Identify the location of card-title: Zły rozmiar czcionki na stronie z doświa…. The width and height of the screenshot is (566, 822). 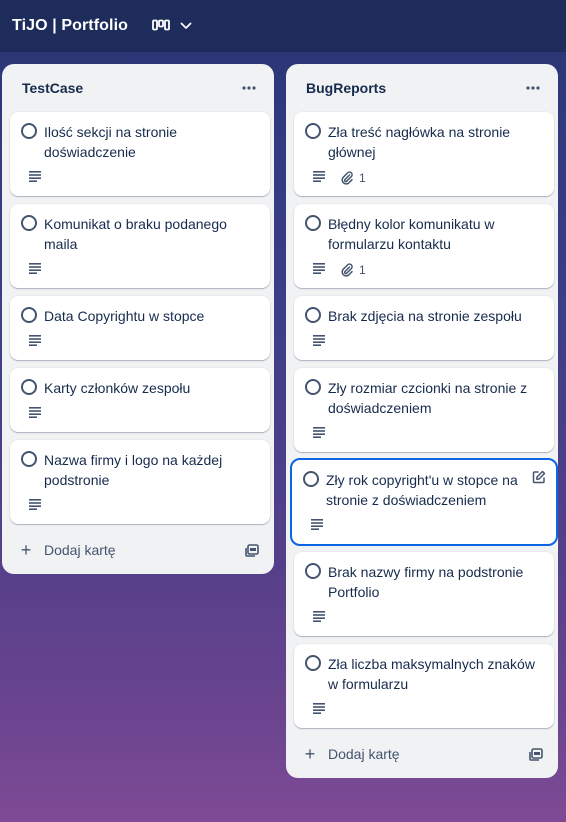
(428, 398).